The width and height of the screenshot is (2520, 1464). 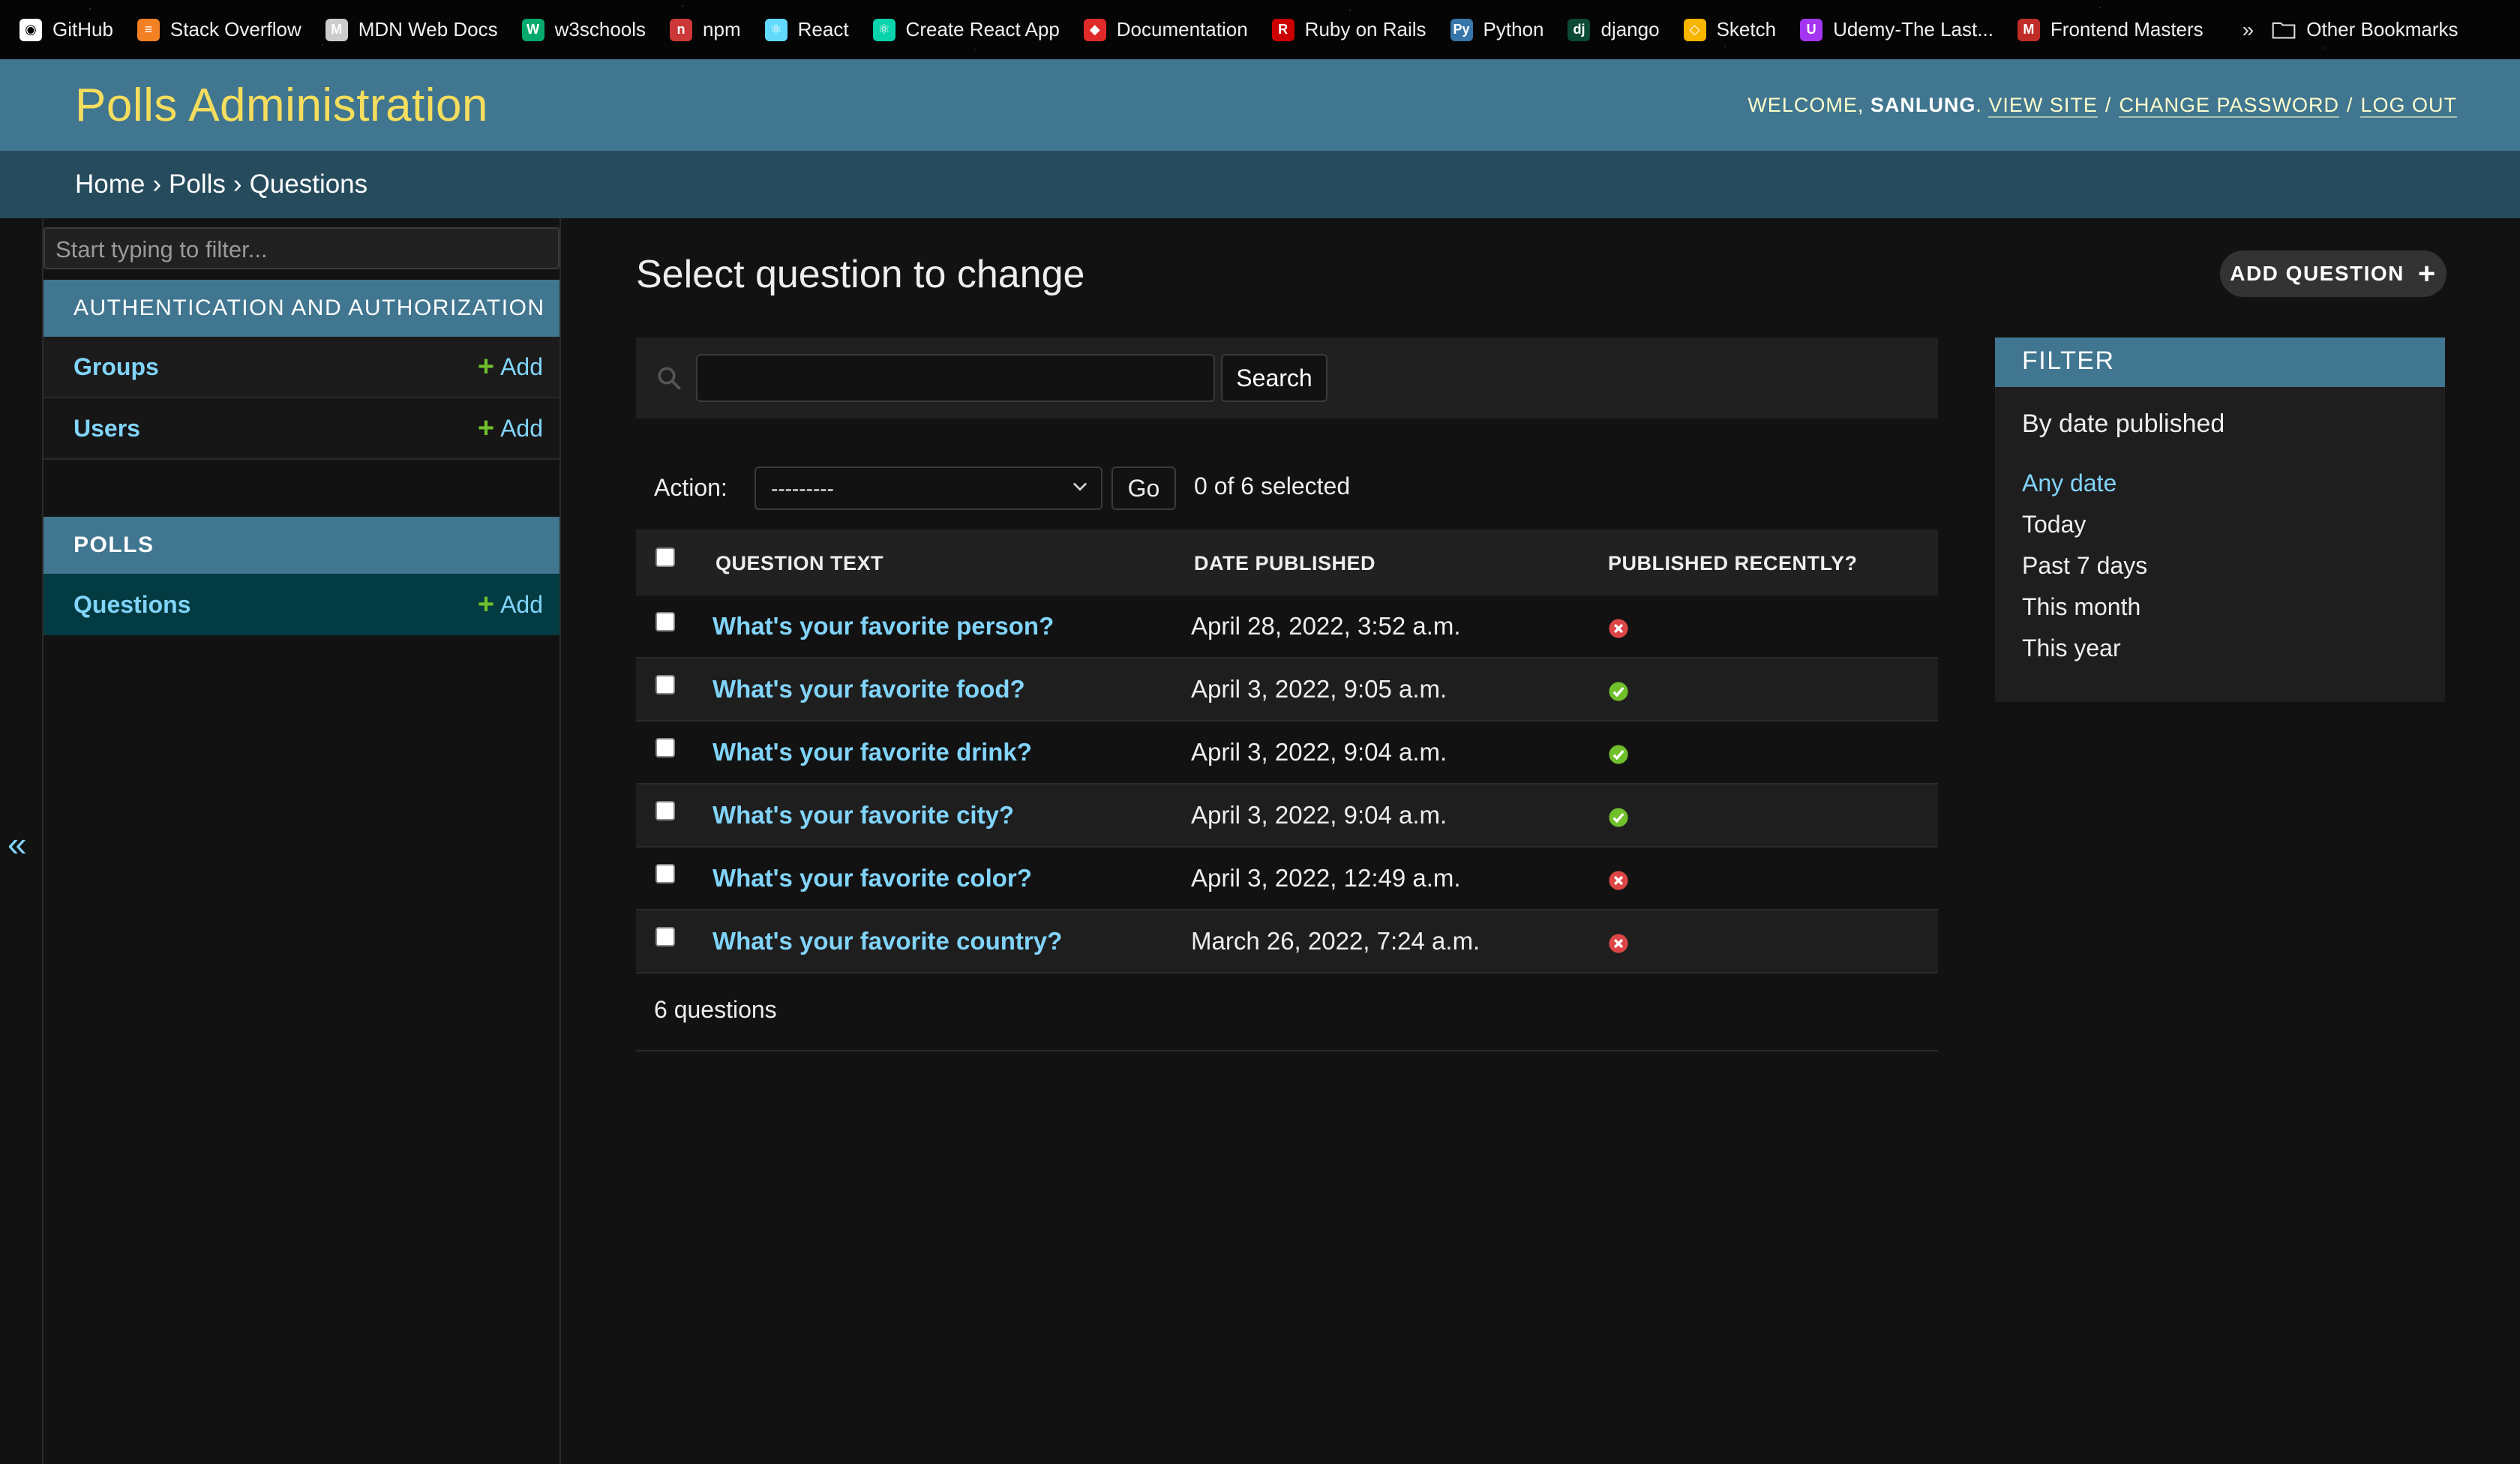 I want to click on username: sanlung, so click(x=1923, y=104).